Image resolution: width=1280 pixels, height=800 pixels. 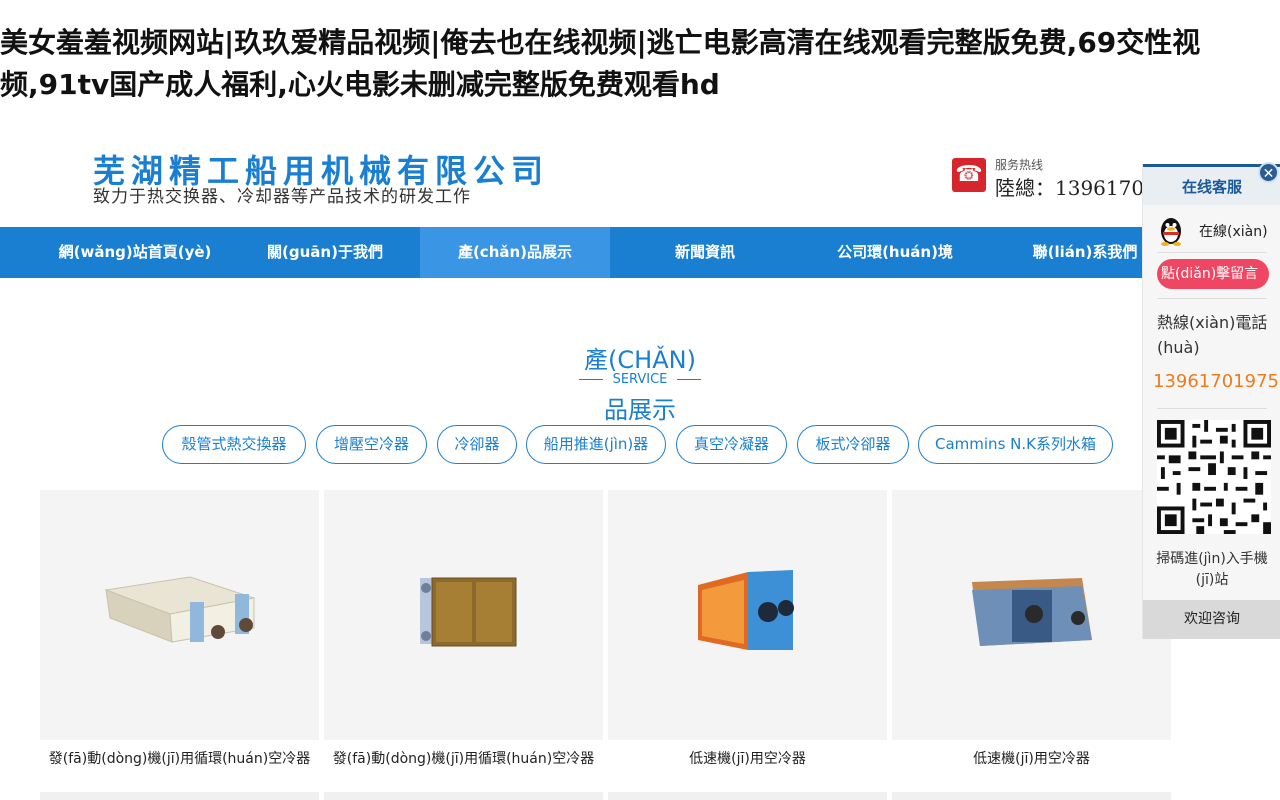 What do you see at coordinates (640, 410) in the screenshot?
I see `section-title-bottom: 品展示` at bounding box center [640, 410].